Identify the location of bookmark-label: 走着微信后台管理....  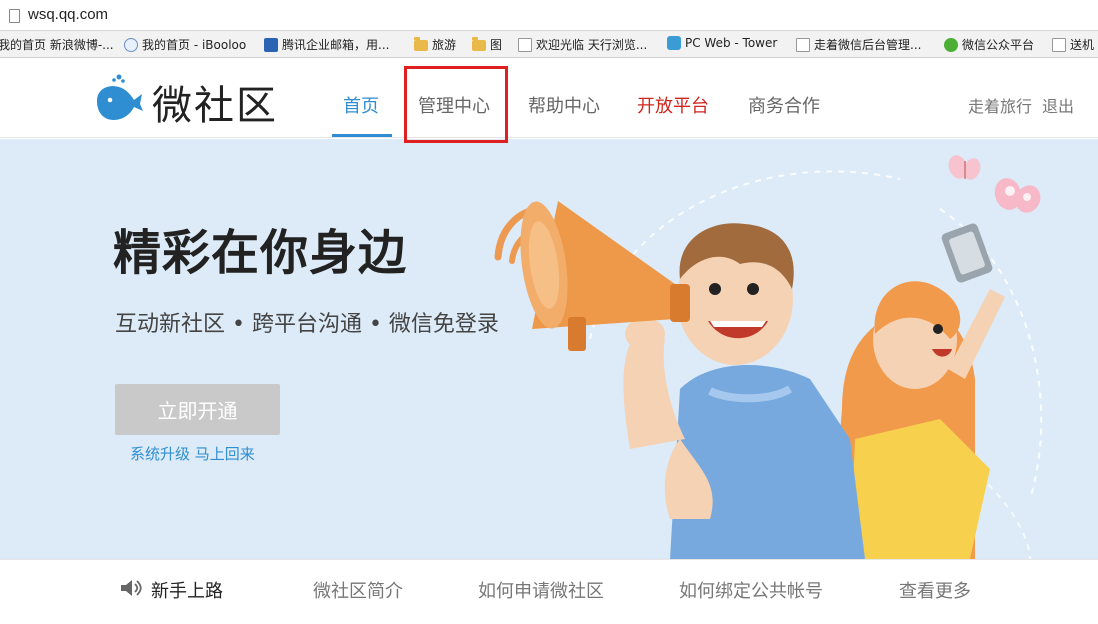
(868, 45).